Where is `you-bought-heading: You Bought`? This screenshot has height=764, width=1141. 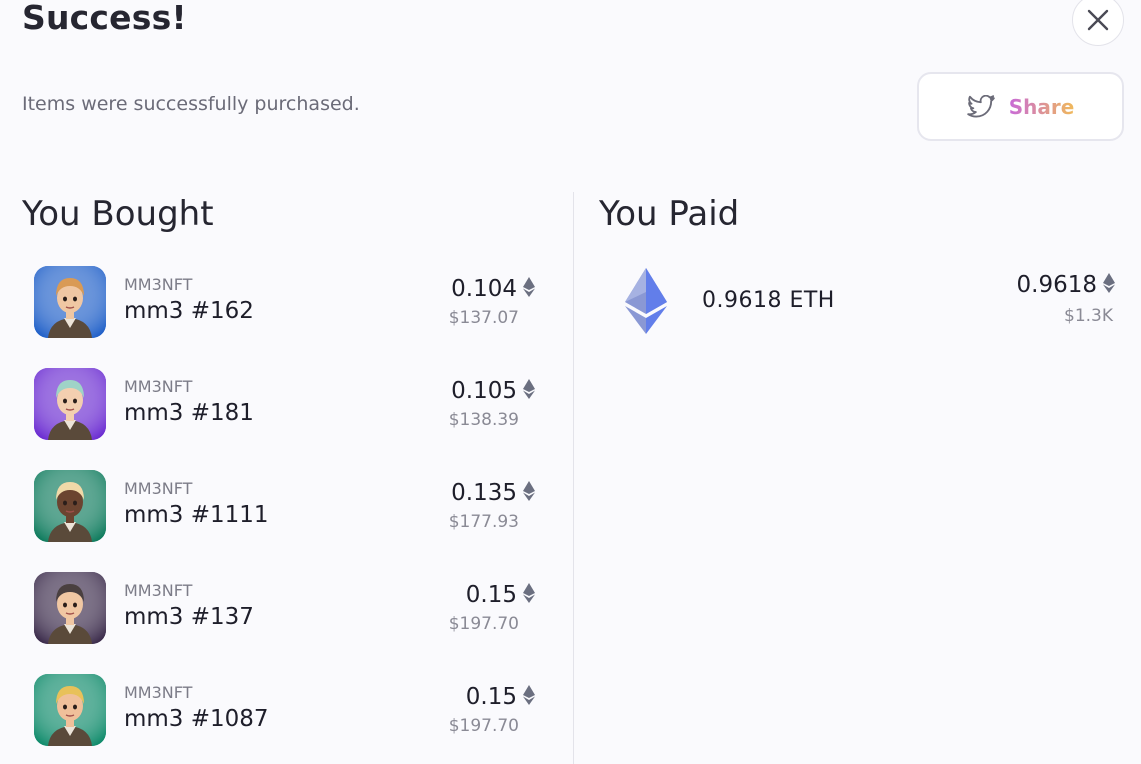
you-bought-heading: You Bought is located at coordinates (118, 214).